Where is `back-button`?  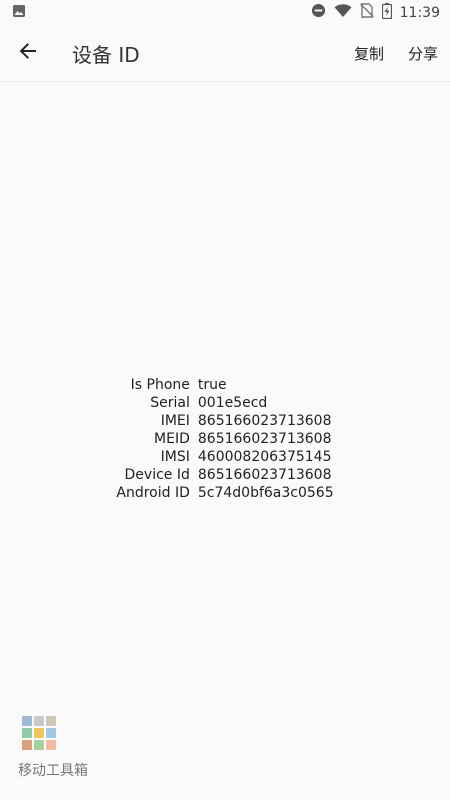 back-button is located at coordinates (28, 53).